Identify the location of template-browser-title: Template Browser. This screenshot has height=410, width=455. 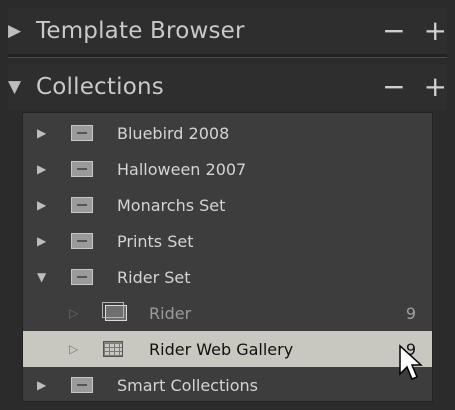
(140, 31).